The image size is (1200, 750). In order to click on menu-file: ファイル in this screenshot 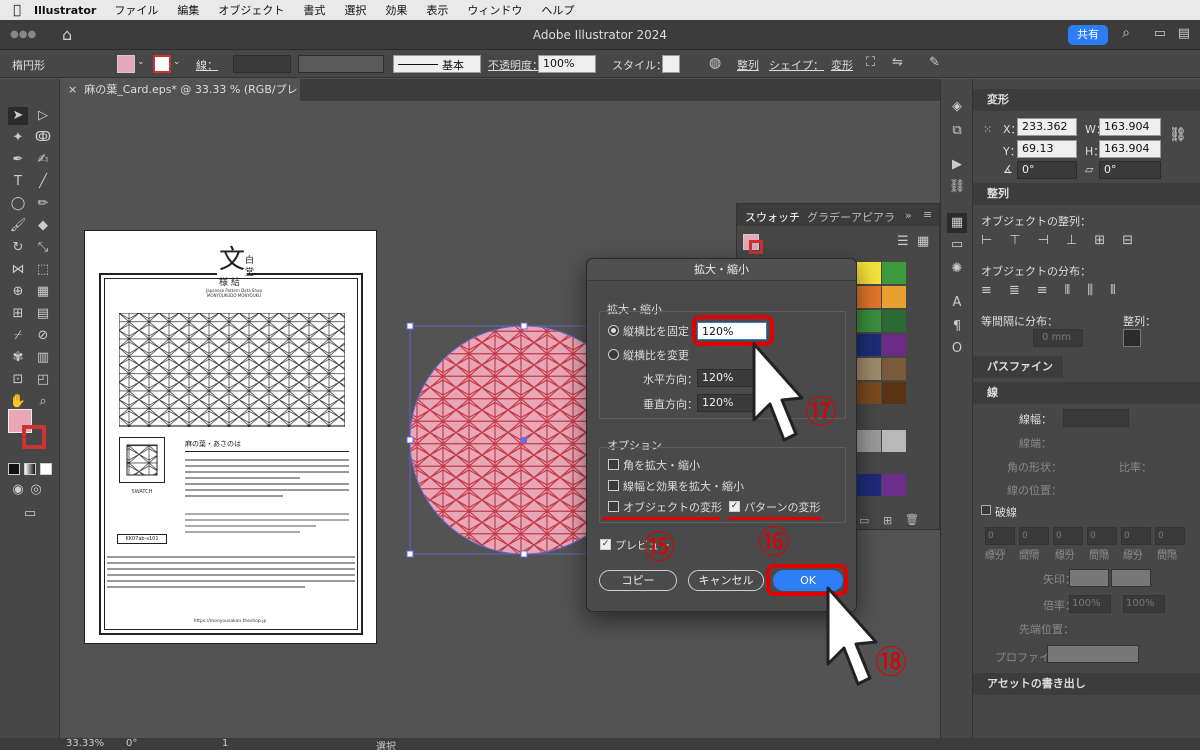, I will do `click(136, 10)`.